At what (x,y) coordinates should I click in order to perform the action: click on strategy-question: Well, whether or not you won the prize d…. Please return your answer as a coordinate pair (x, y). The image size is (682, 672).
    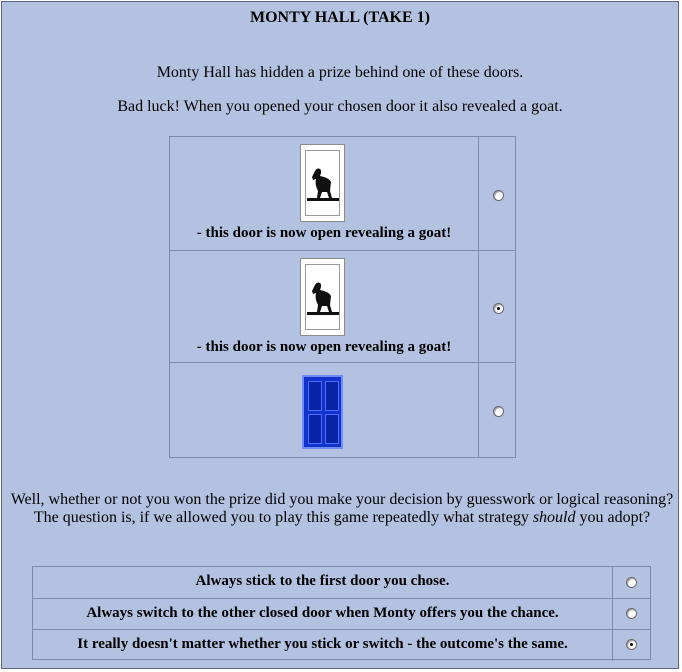
    Looking at the image, I should click on (342, 508).